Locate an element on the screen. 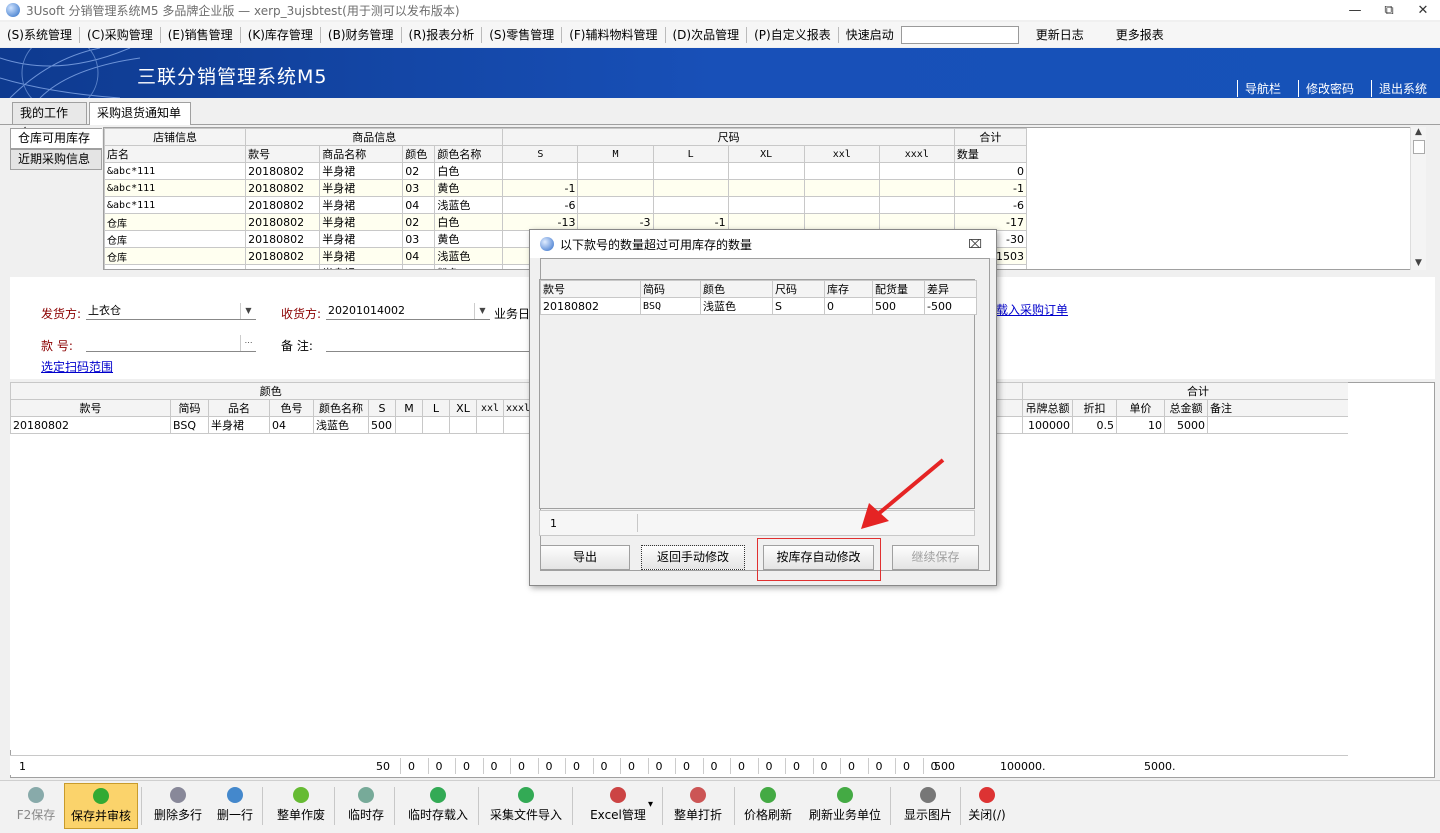 This screenshot has height=833, width=1440. show-image-button: 显示图片 is located at coordinates (928, 806).